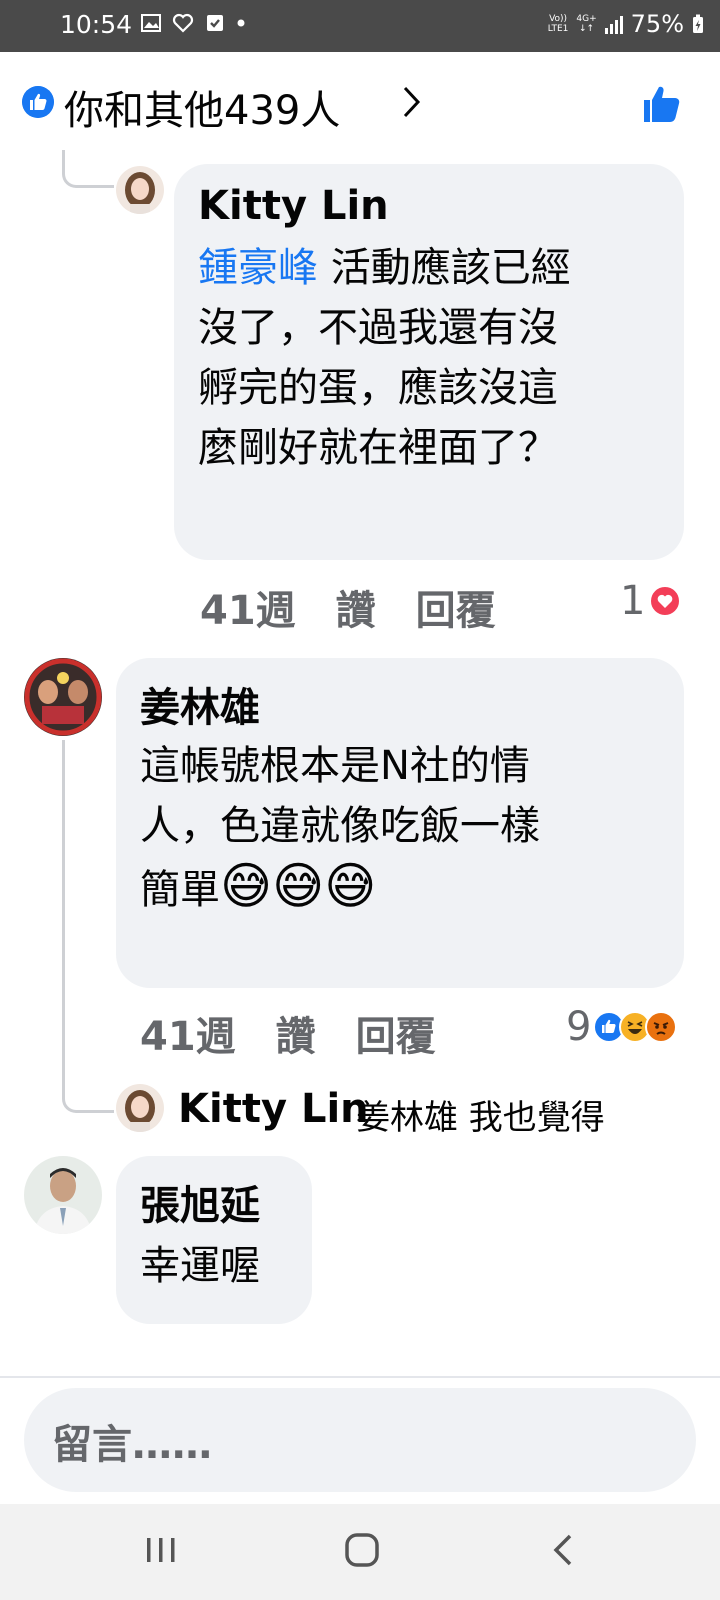 This screenshot has height=1600, width=720. Describe the element at coordinates (360, 1377) in the screenshot. I see `divider` at that location.